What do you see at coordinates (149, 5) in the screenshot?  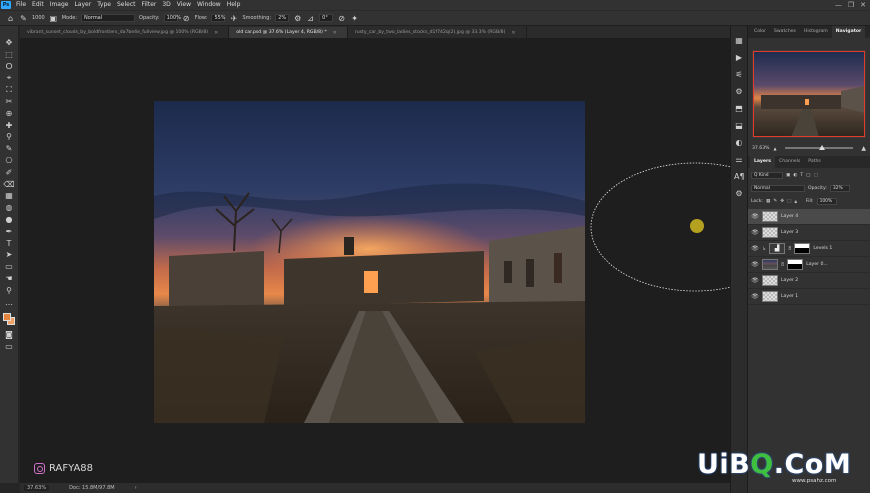 I see `menu-filter: Filter` at bounding box center [149, 5].